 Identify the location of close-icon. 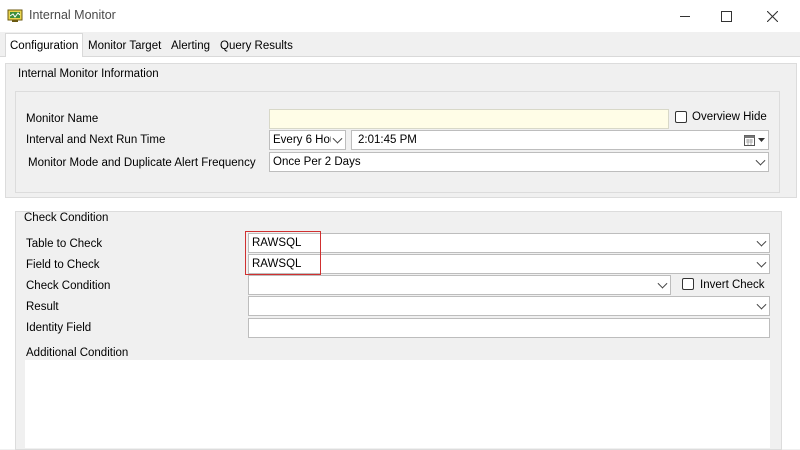
(772, 16).